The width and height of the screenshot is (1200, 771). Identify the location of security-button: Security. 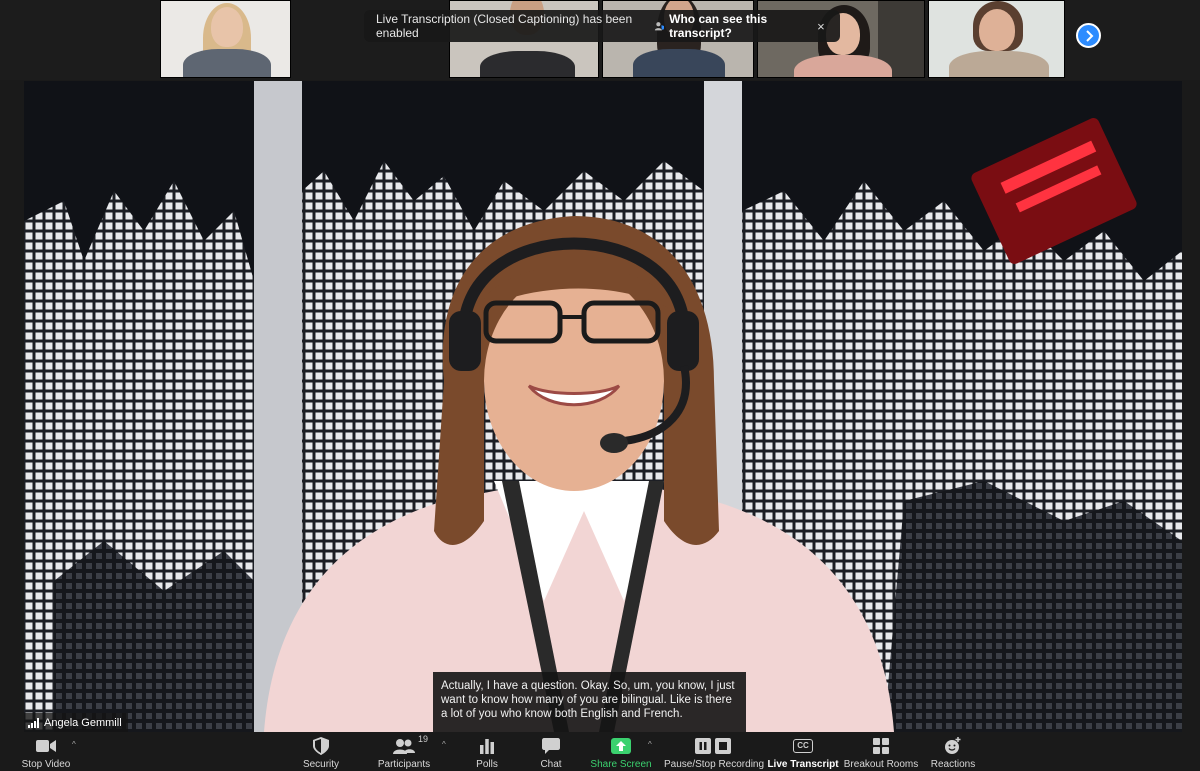
(321, 753).